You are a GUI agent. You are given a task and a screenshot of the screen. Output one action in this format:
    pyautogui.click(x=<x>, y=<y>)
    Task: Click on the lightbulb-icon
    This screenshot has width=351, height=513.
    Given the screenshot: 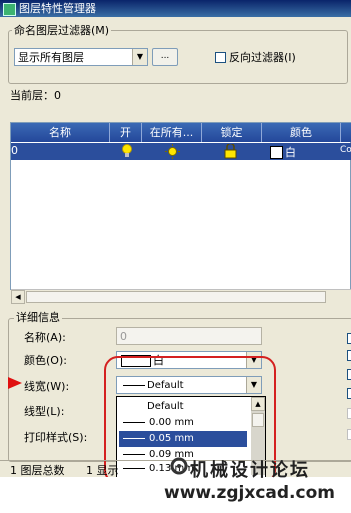 What is the action you would take?
    pyautogui.click(x=127, y=151)
    